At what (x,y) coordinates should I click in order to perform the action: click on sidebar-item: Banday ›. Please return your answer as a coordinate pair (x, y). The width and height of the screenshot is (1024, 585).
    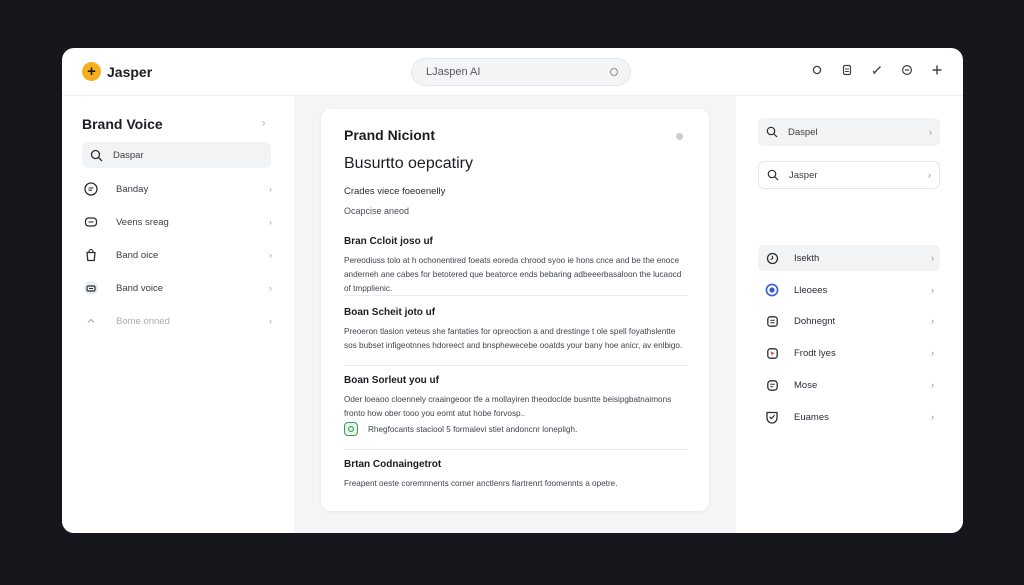
    Looking at the image, I should click on (177, 189).